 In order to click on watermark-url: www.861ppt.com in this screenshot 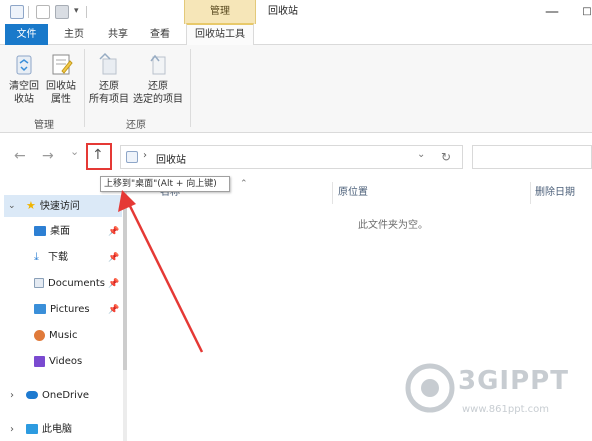, I will do `click(506, 409)`.